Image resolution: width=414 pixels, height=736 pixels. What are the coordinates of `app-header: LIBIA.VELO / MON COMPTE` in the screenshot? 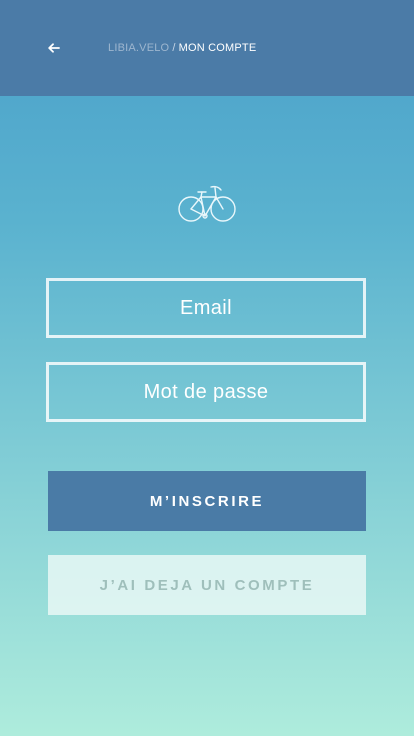 It's located at (207, 48).